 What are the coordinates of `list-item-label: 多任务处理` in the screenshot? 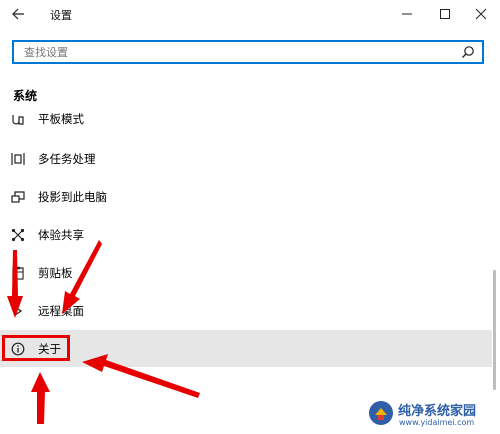 It's located at (67, 159).